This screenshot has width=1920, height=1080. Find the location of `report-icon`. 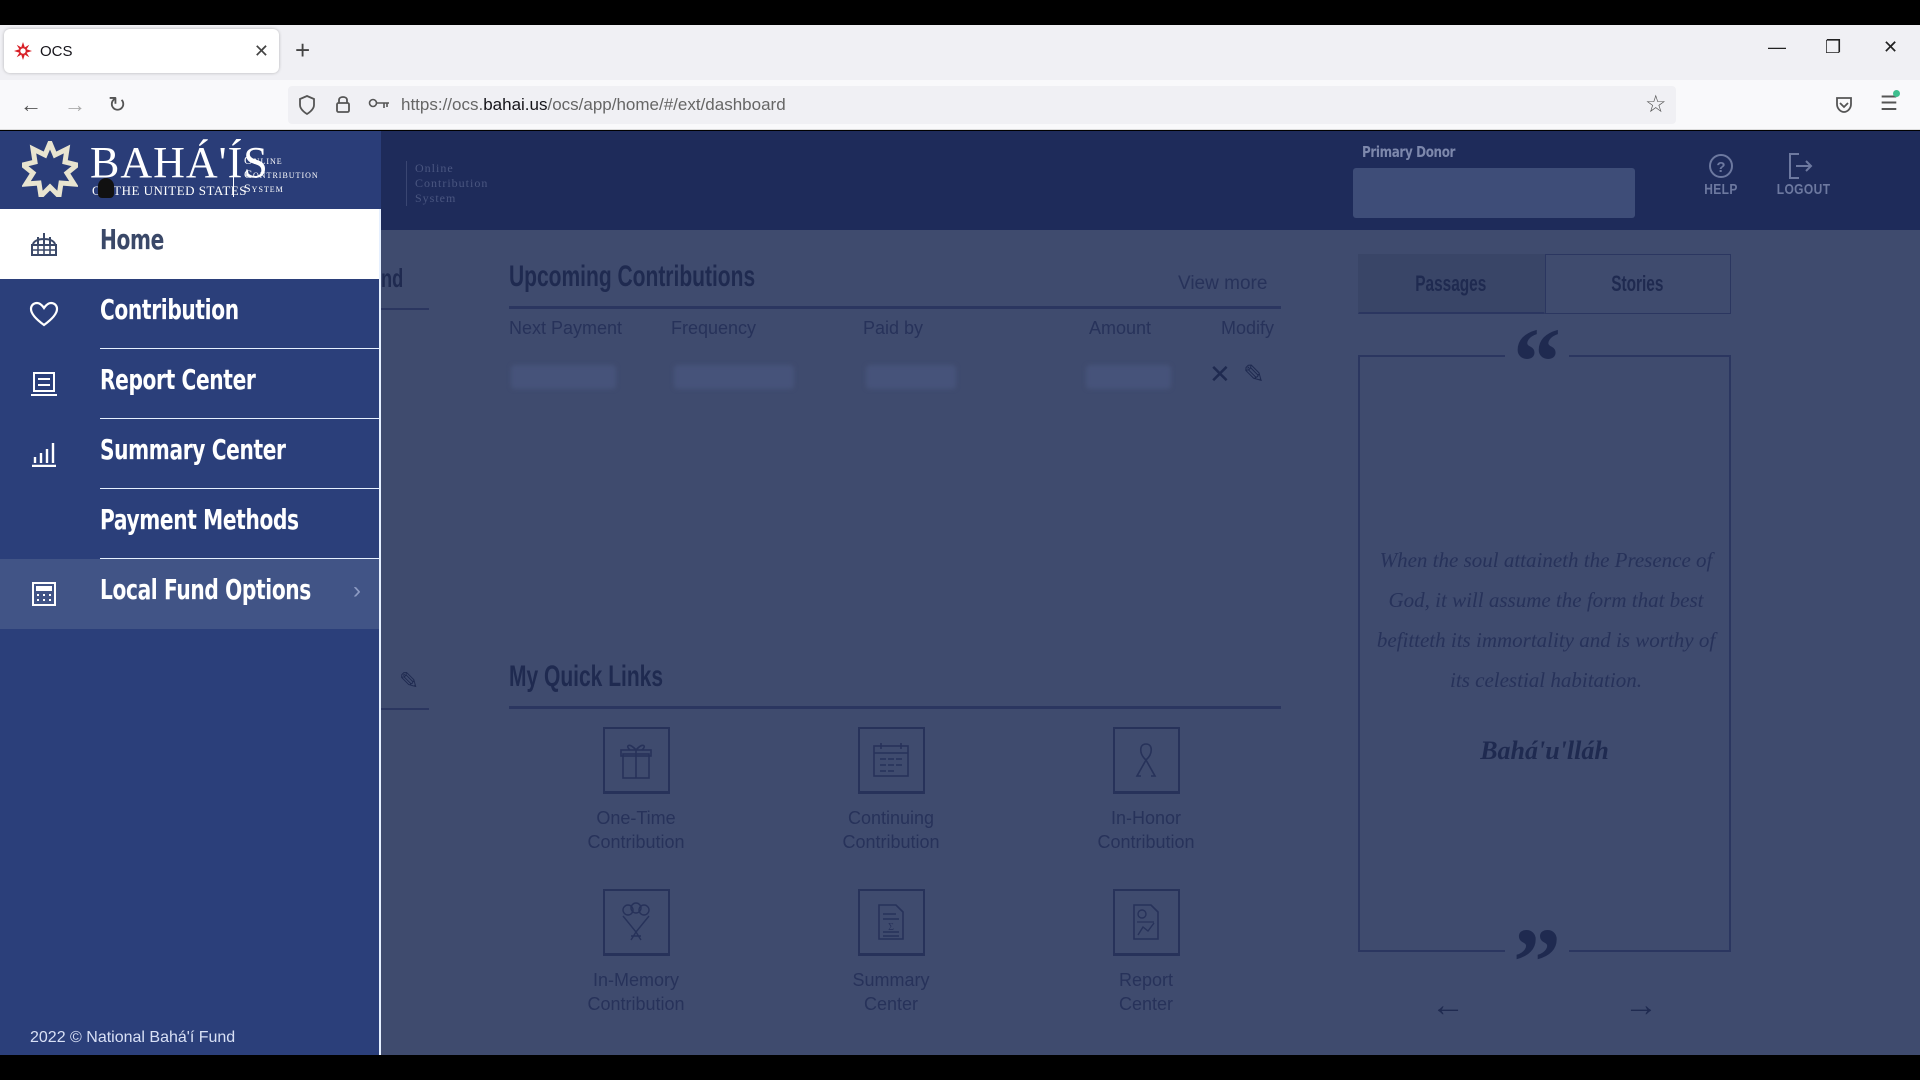

report-icon is located at coordinates (44, 384).